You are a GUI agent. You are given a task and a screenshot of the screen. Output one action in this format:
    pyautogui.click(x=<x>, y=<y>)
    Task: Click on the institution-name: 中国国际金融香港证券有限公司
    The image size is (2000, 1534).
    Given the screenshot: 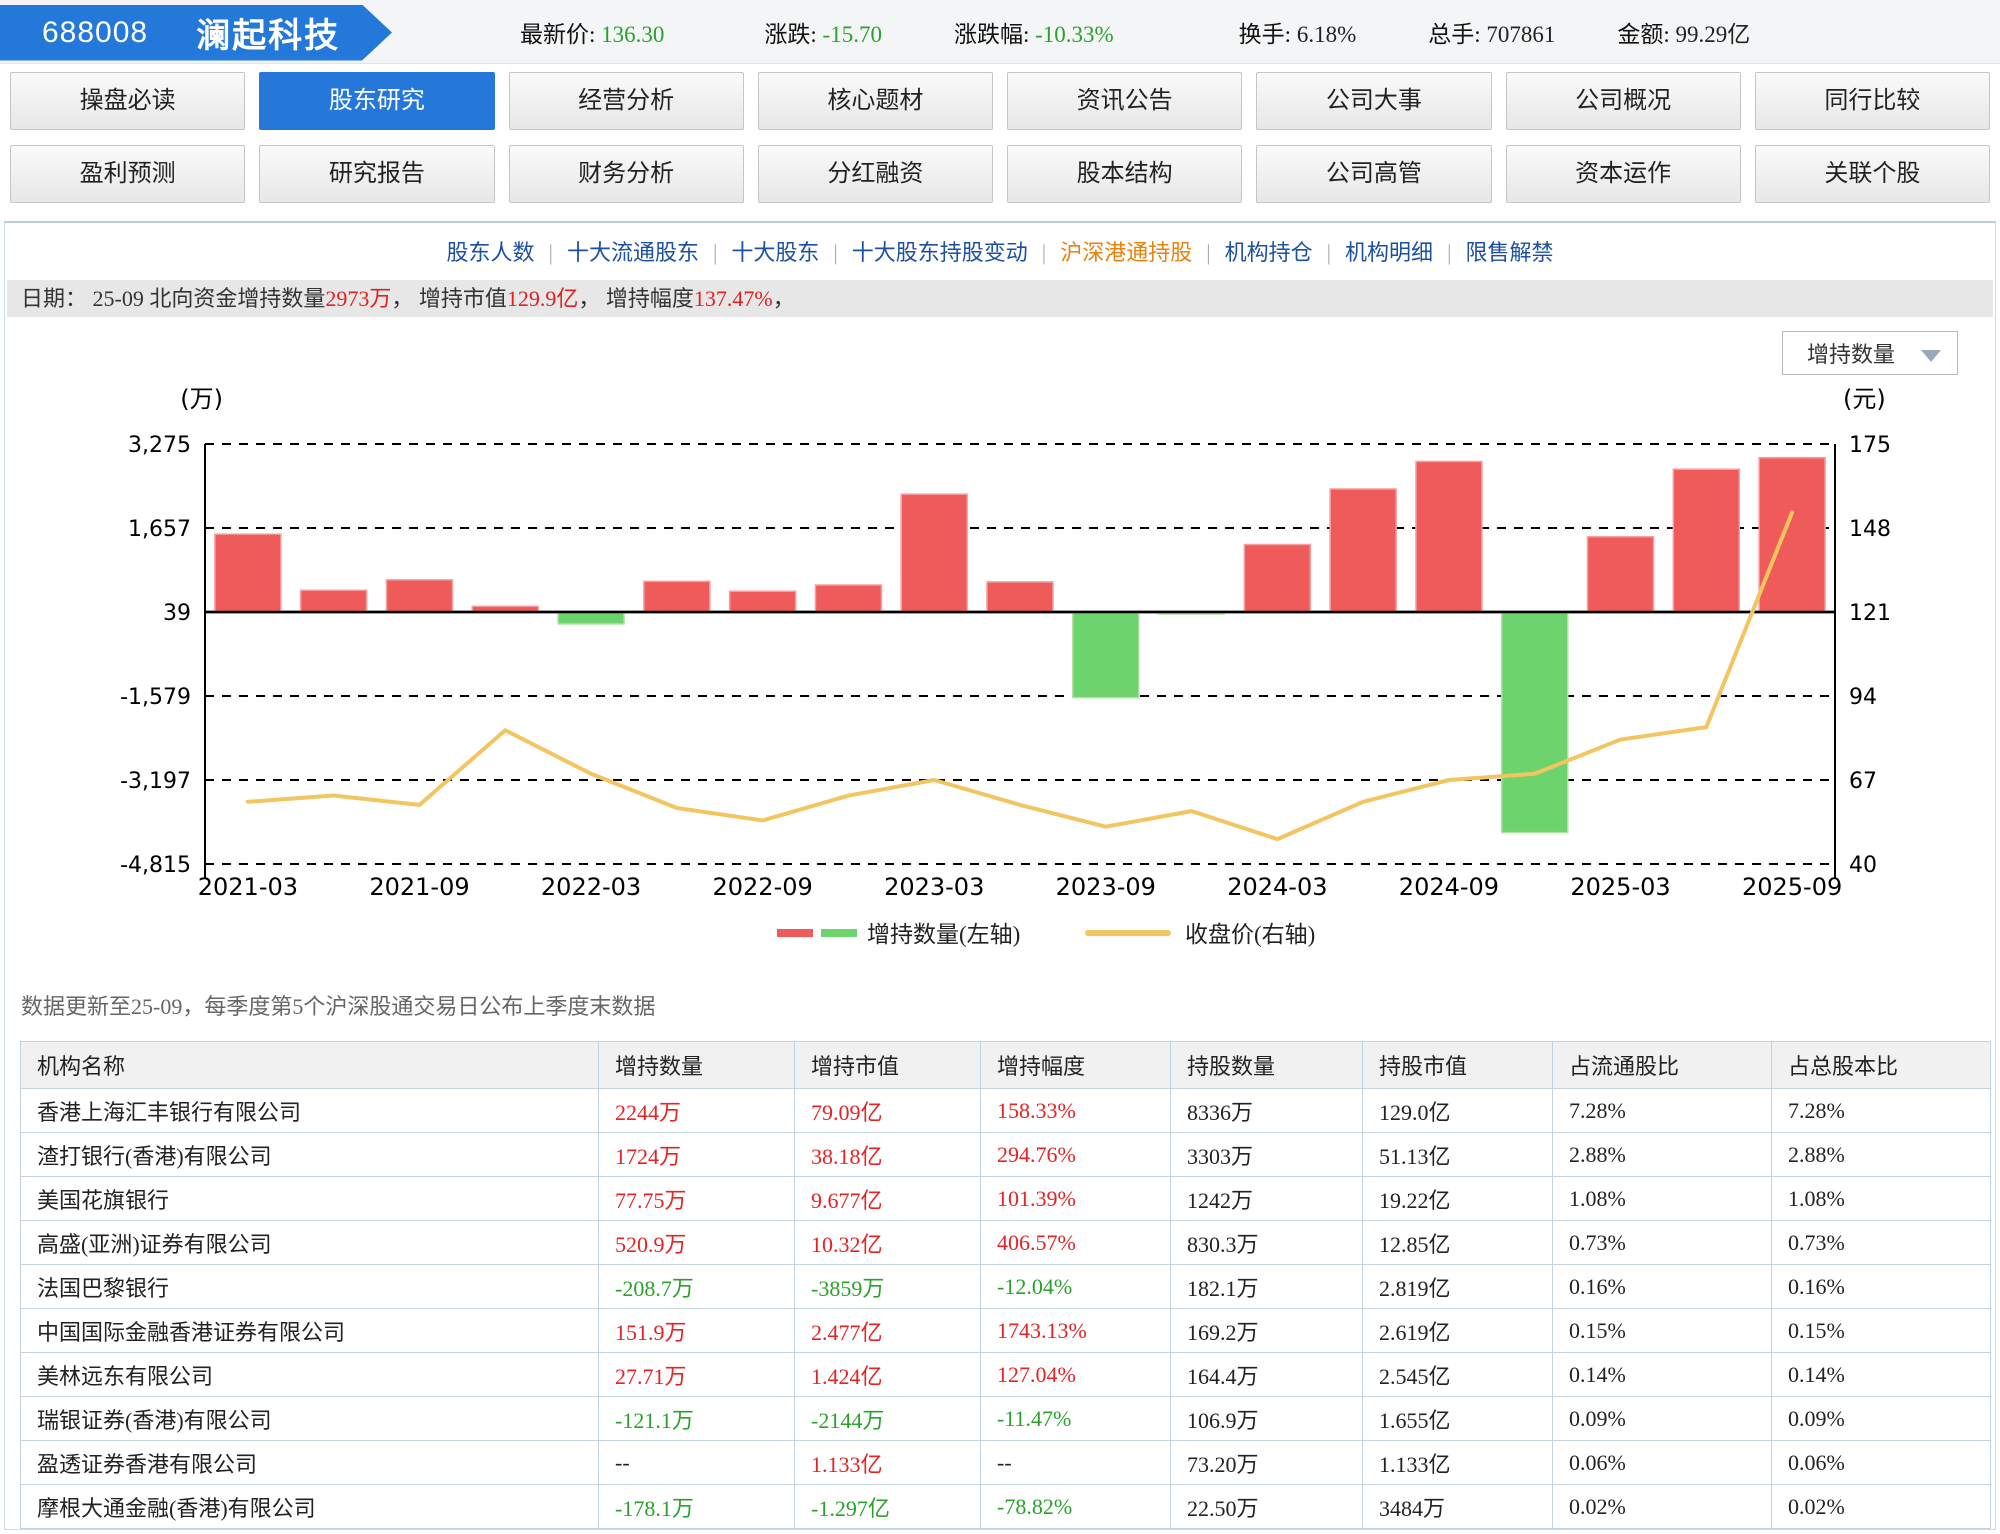 What is the action you would take?
    pyautogui.click(x=309, y=1330)
    